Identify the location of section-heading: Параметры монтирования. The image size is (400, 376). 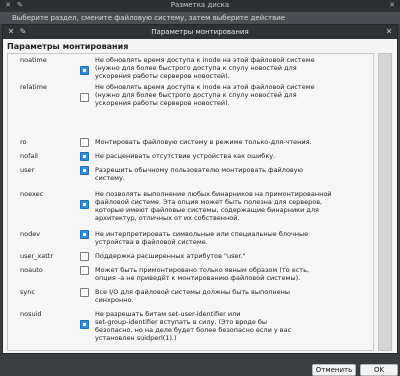
(68, 46).